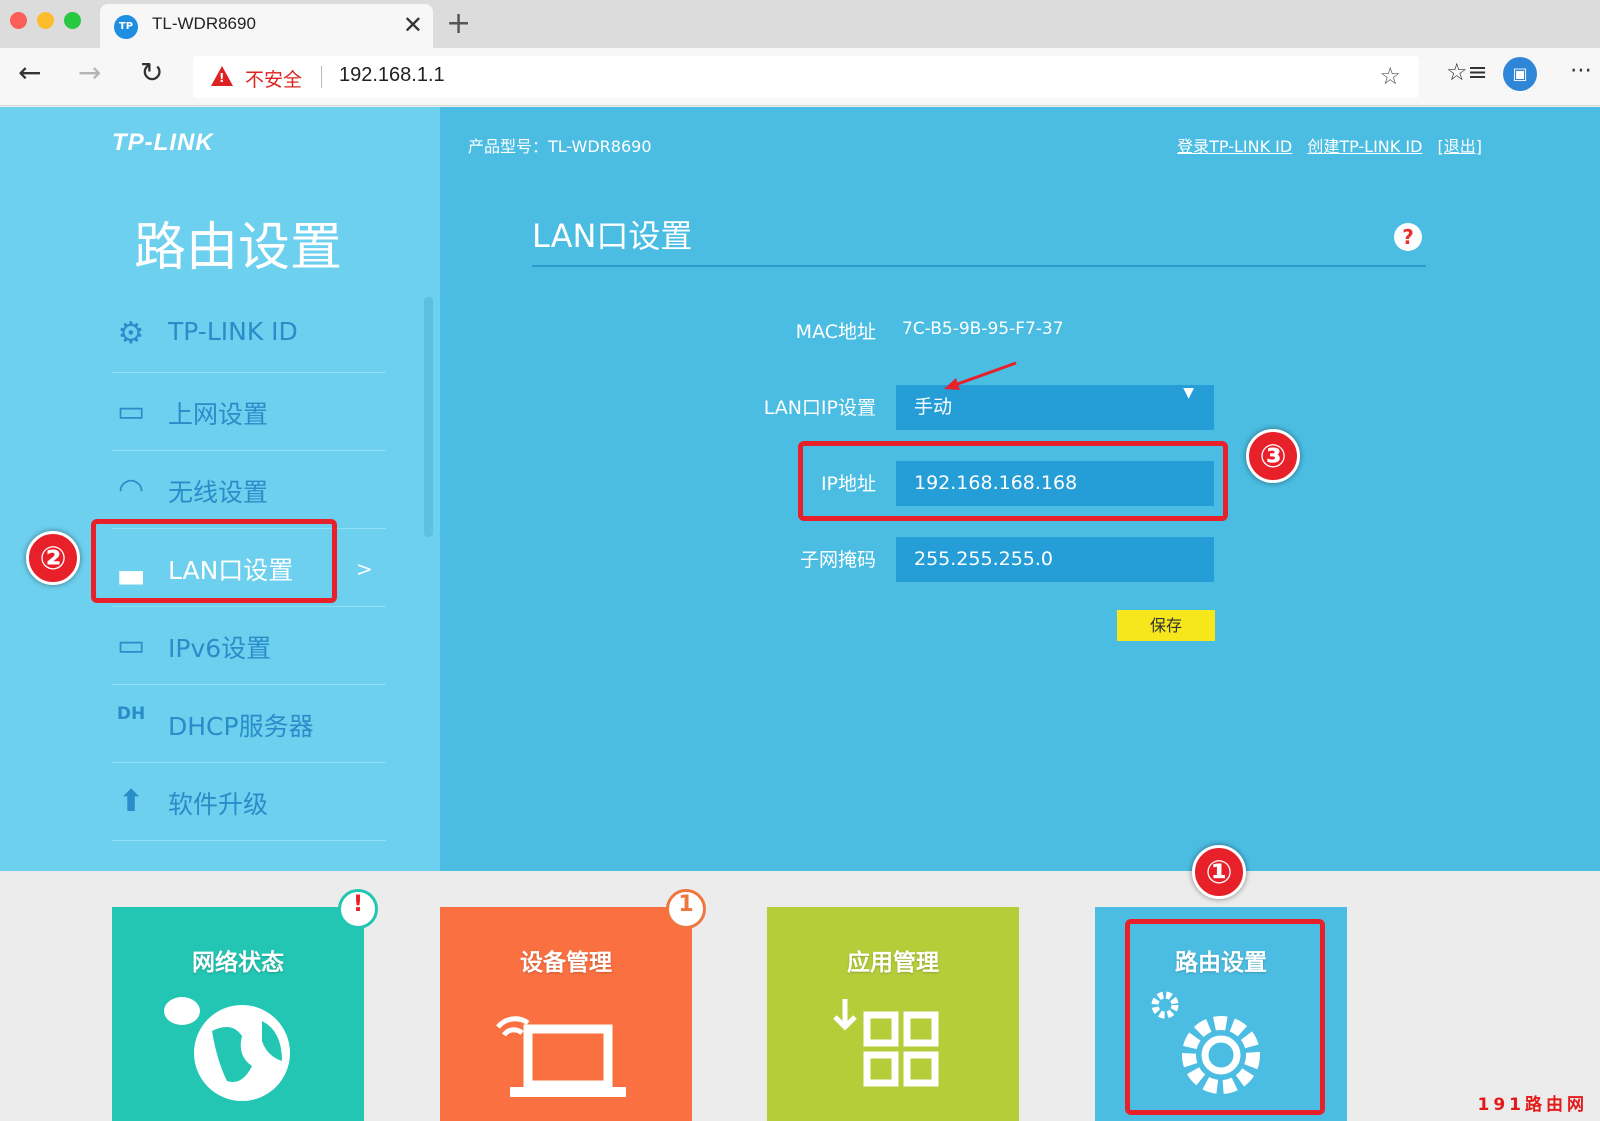  Describe the element at coordinates (222, 76) in the screenshot. I see `warning-icon` at that location.